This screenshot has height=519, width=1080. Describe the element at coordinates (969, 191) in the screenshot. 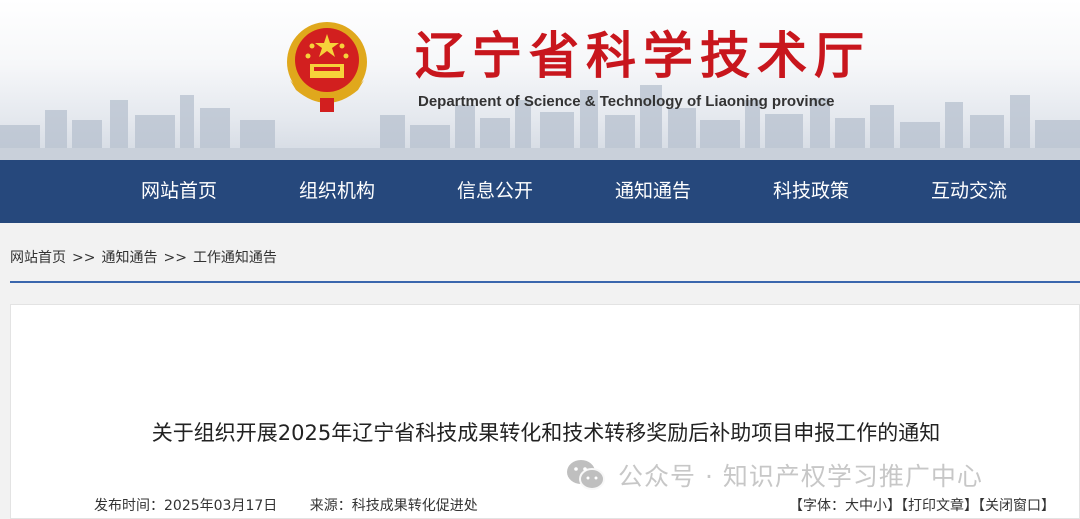

I see `nav-item-interaction: 互动交流` at that location.